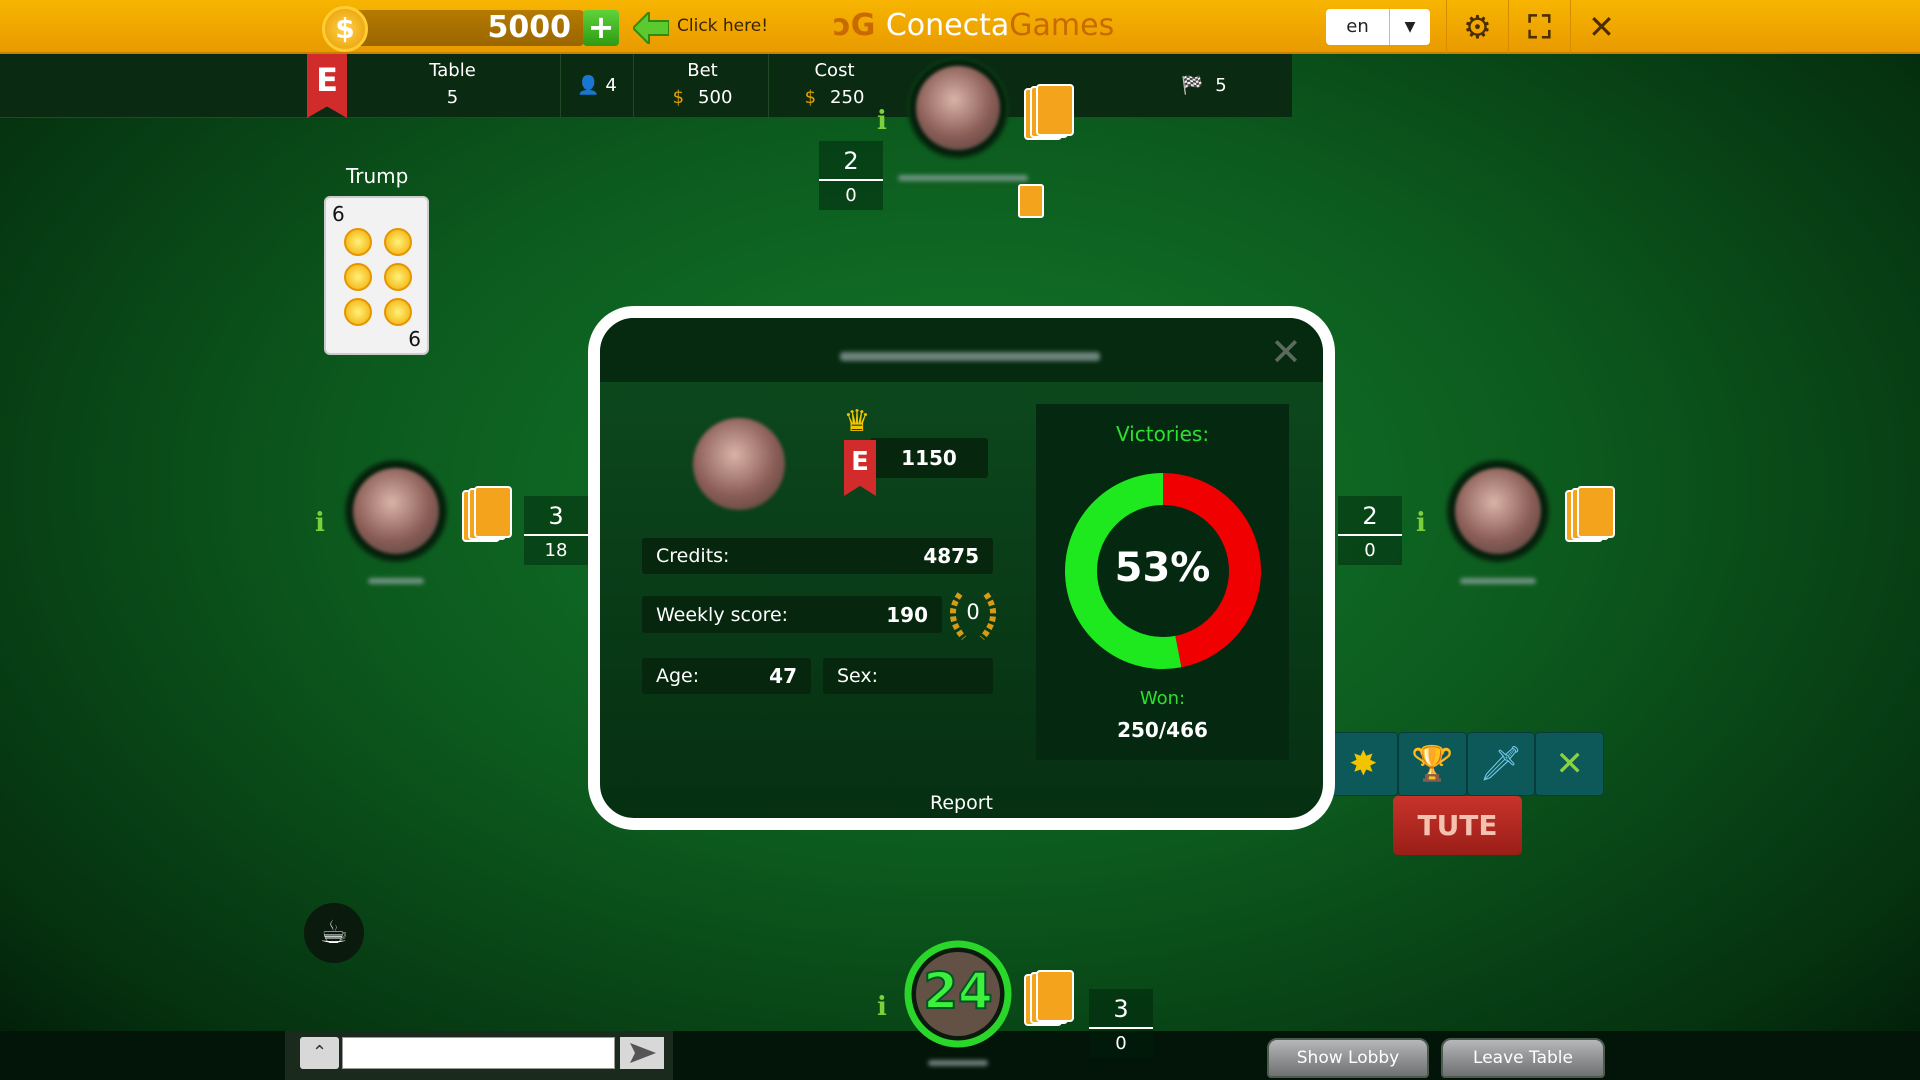 The height and width of the screenshot is (1080, 1920). I want to click on age-row: Age: 47, so click(726, 676).